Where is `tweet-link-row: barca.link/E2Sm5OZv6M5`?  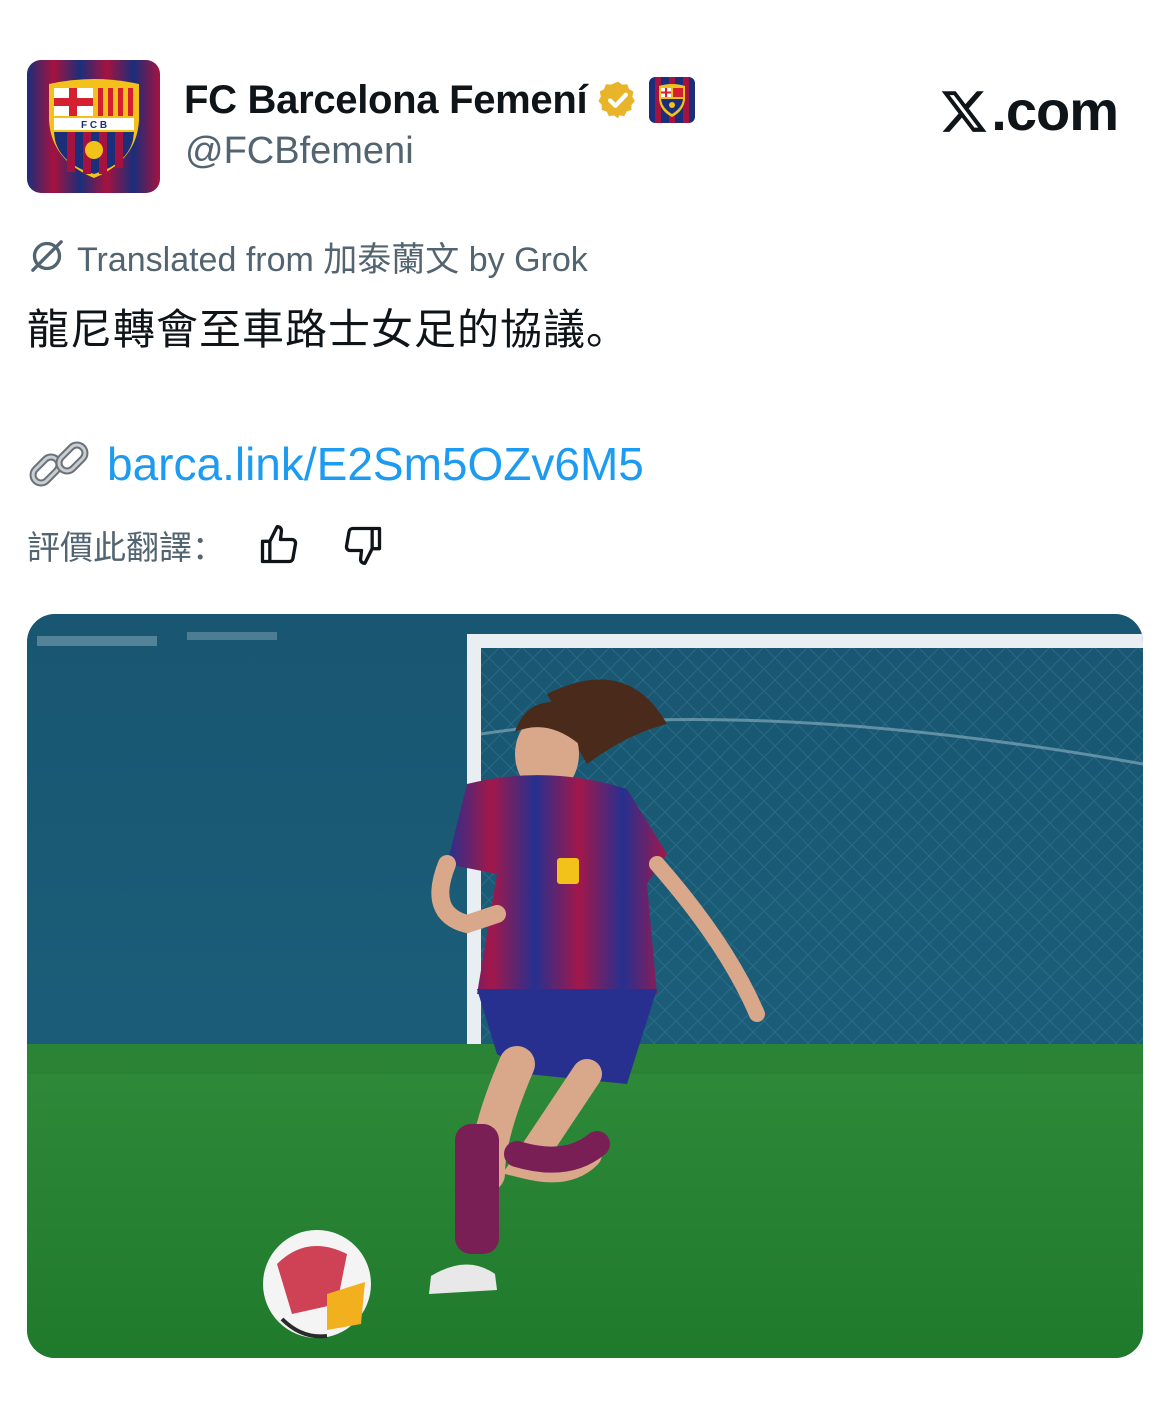 tweet-link-row: barca.link/E2Sm5OZv6M5 is located at coordinates (335, 464).